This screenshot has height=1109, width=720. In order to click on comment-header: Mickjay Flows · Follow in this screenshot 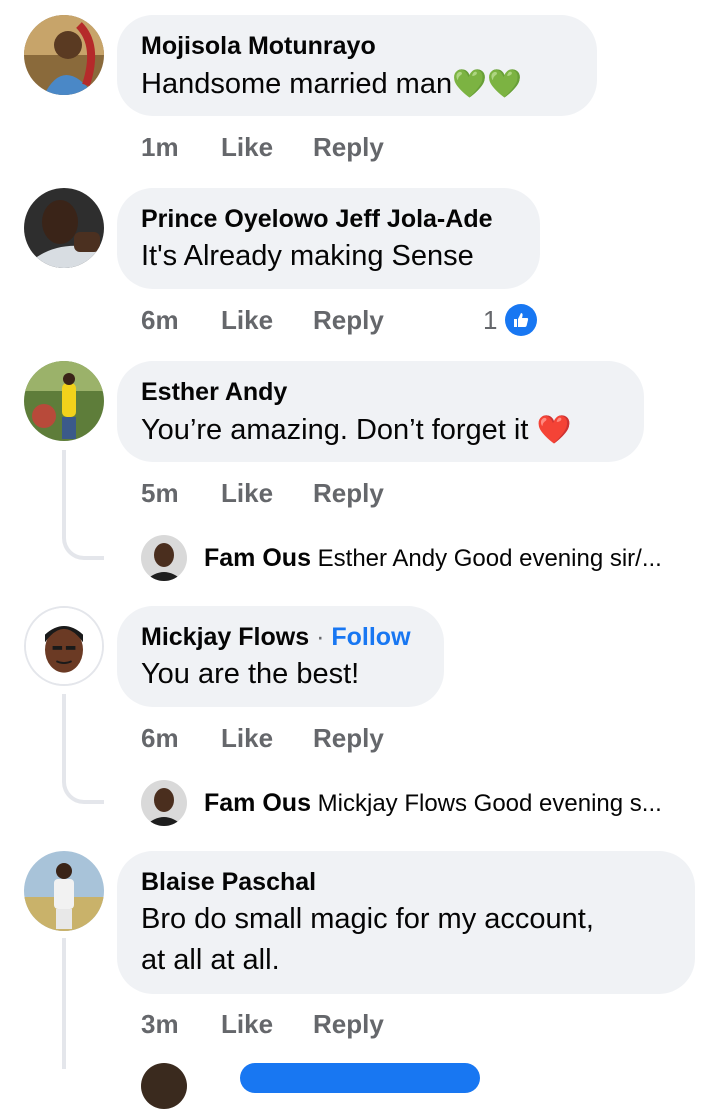, I will do `click(280, 637)`.